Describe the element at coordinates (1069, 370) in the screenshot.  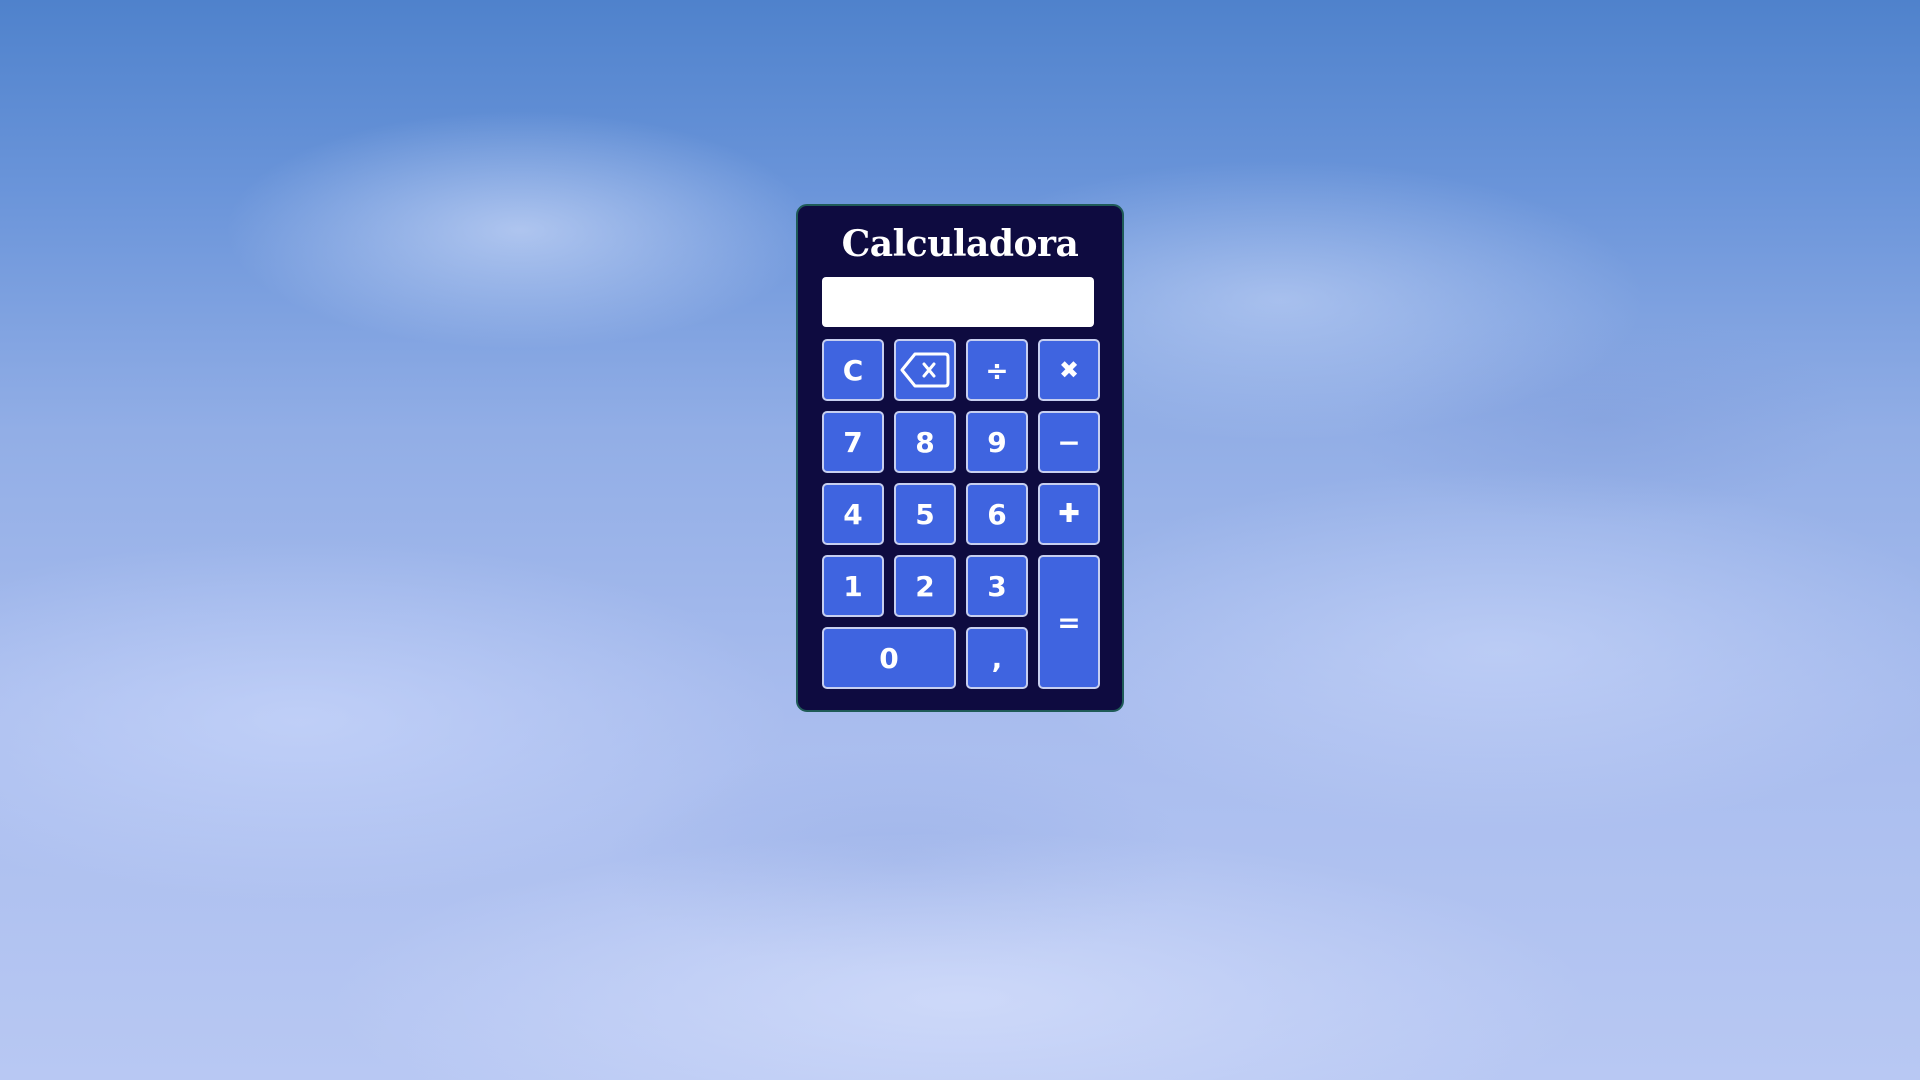
I see `multiply-button: ✖` at that location.